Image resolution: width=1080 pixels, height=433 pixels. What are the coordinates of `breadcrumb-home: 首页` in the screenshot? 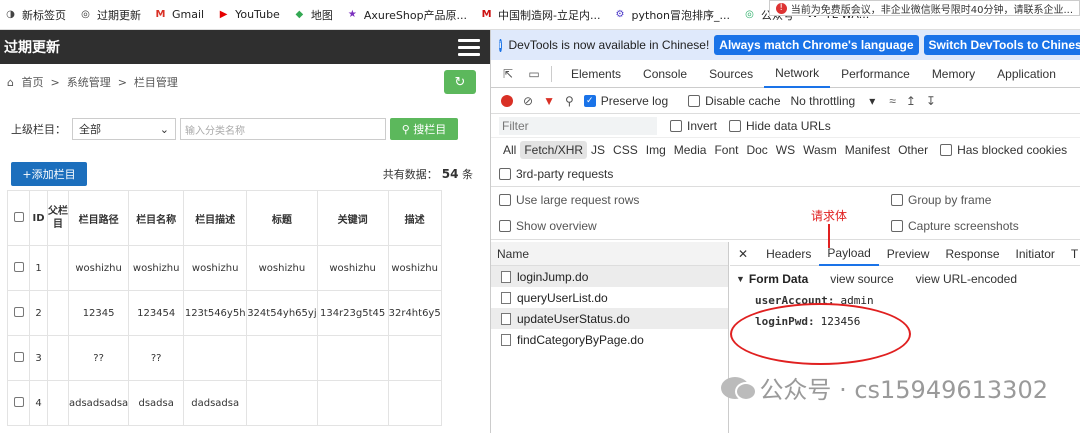 It's located at (32, 82).